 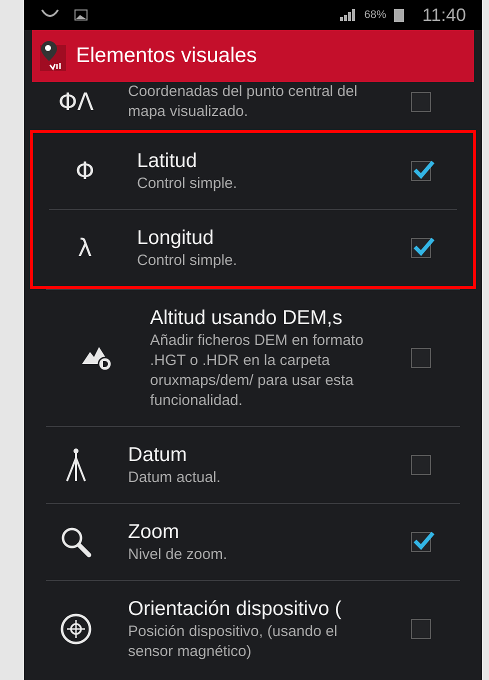 I want to click on tripod-icon, so click(x=76, y=465).